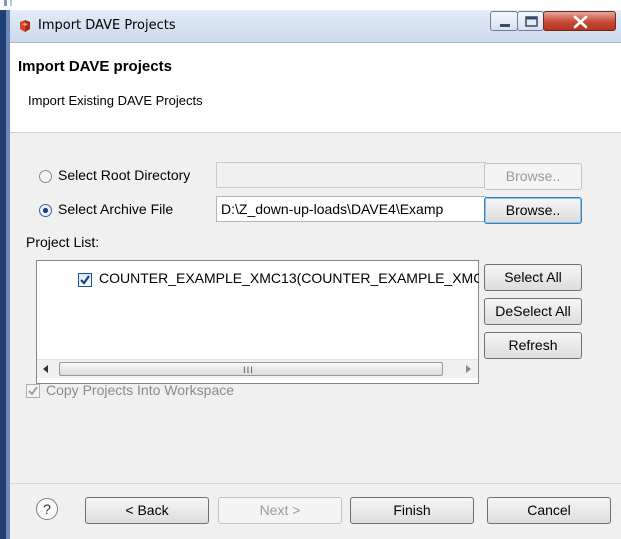  What do you see at coordinates (533, 345) in the screenshot?
I see `refresh-button: Refresh` at bounding box center [533, 345].